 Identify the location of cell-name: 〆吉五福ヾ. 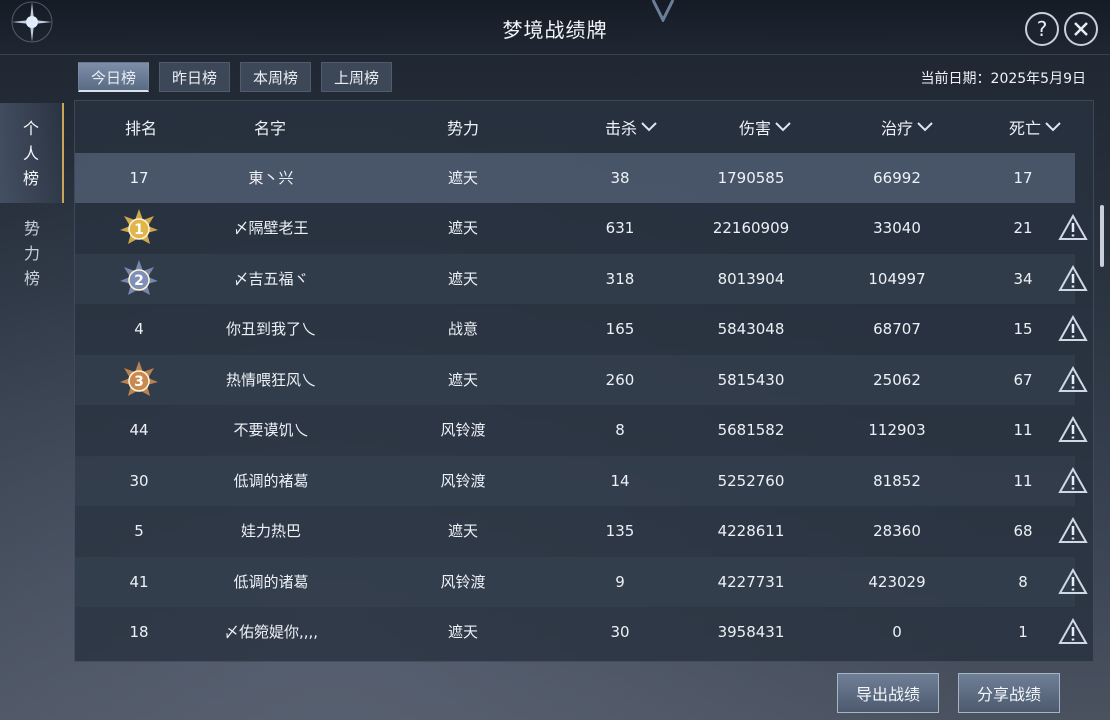
(271, 278).